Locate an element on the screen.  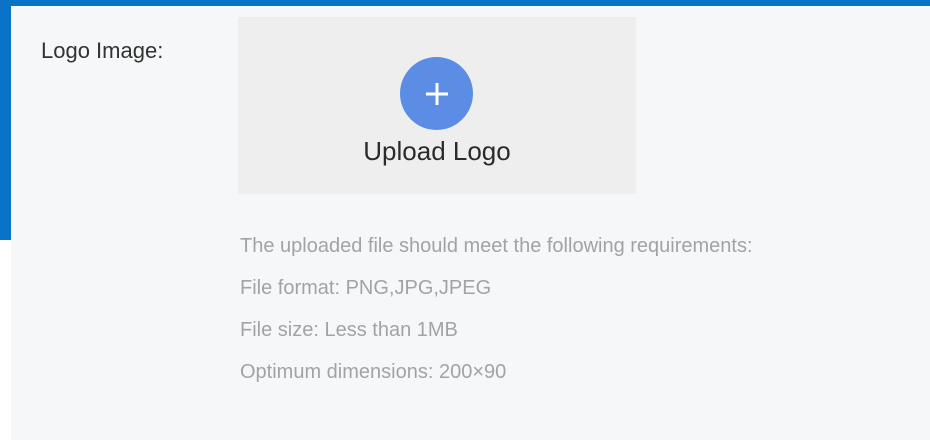
plus-icon is located at coordinates (436, 93).